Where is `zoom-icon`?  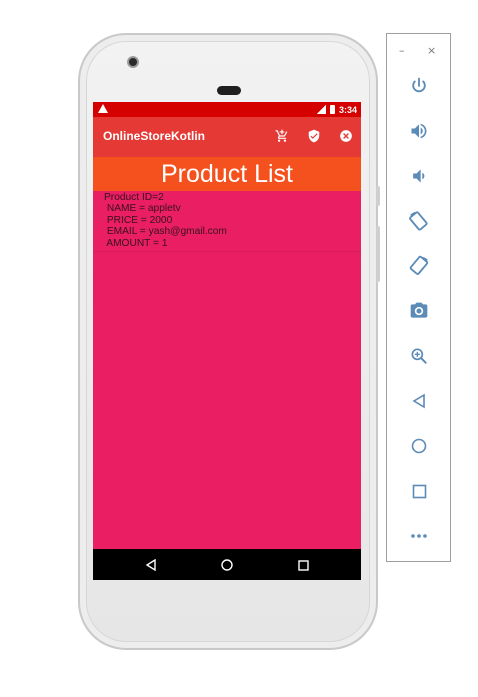
zoom-icon is located at coordinates (419, 356).